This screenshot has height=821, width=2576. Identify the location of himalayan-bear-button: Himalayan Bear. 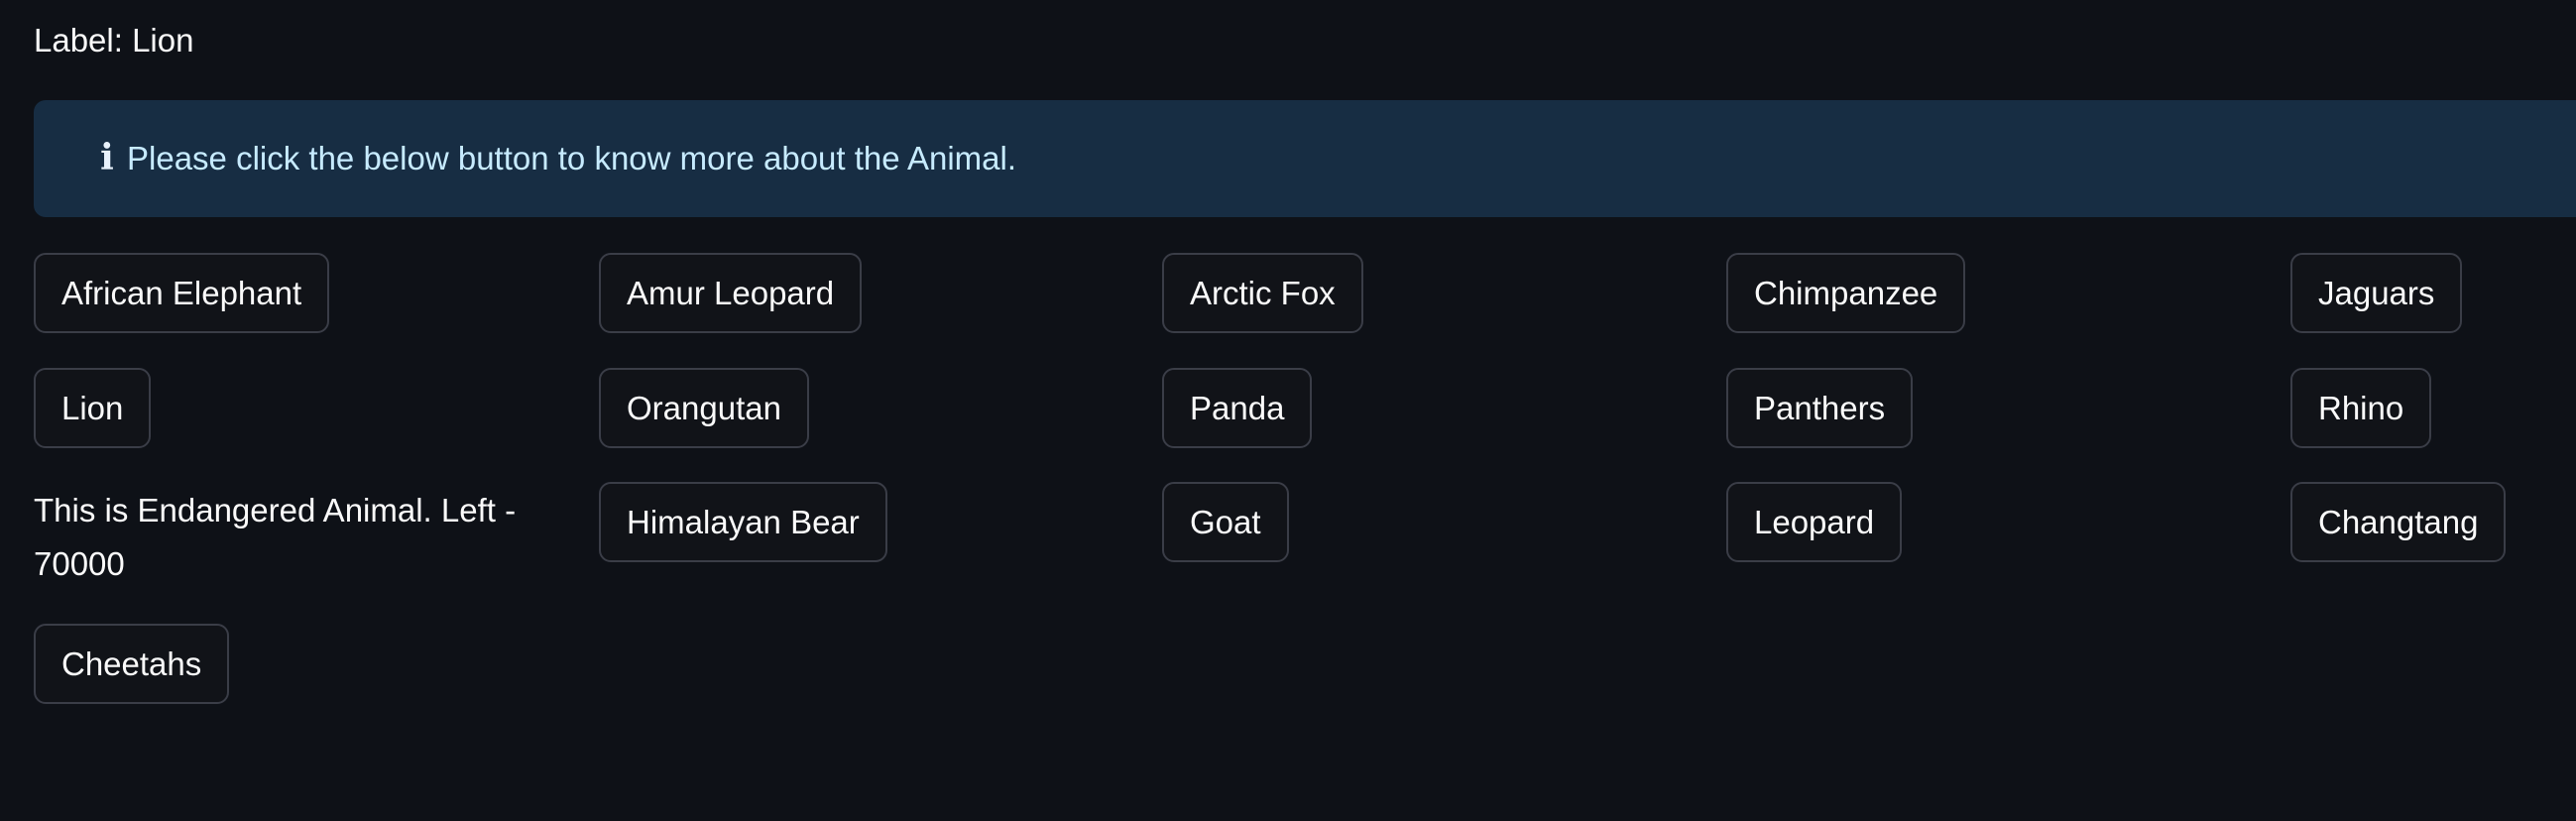
(743, 522).